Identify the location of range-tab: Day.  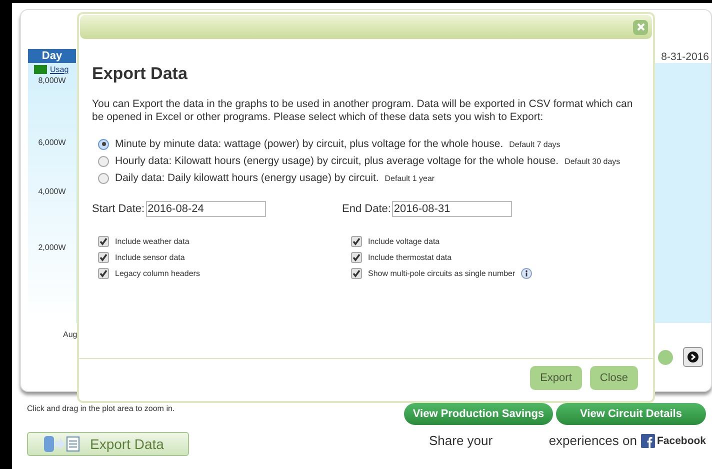
(52, 56).